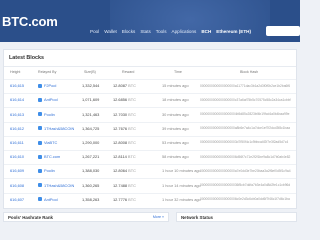  What do you see at coordinates (110, 31) in the screenshot?
I see `nav-wallet: Wallet` at bounding box center [110, 31].